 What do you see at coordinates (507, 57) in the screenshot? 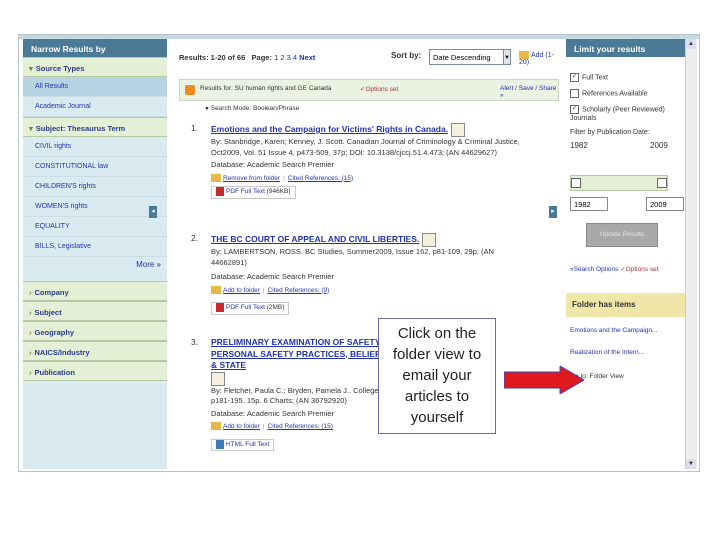
I see `chevron-down-icon: ▼` at bounding box center [507, 57].